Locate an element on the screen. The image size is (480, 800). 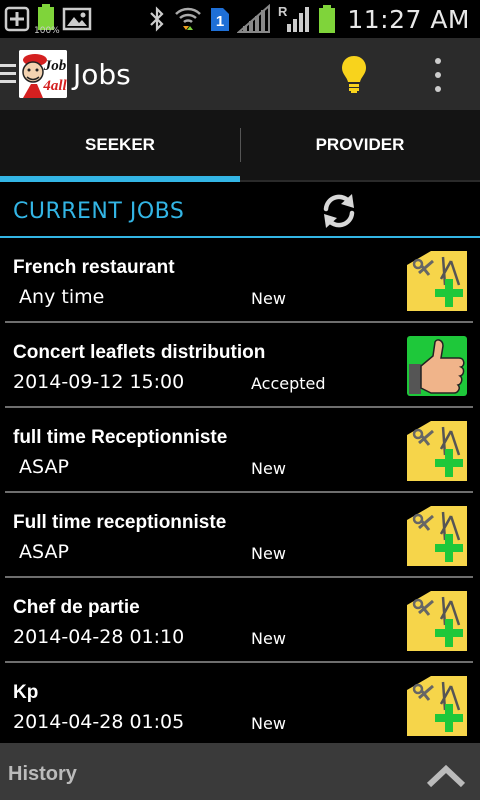
status-bar-right: 1 R 11:27 AM is located at coordinates (308, 19).